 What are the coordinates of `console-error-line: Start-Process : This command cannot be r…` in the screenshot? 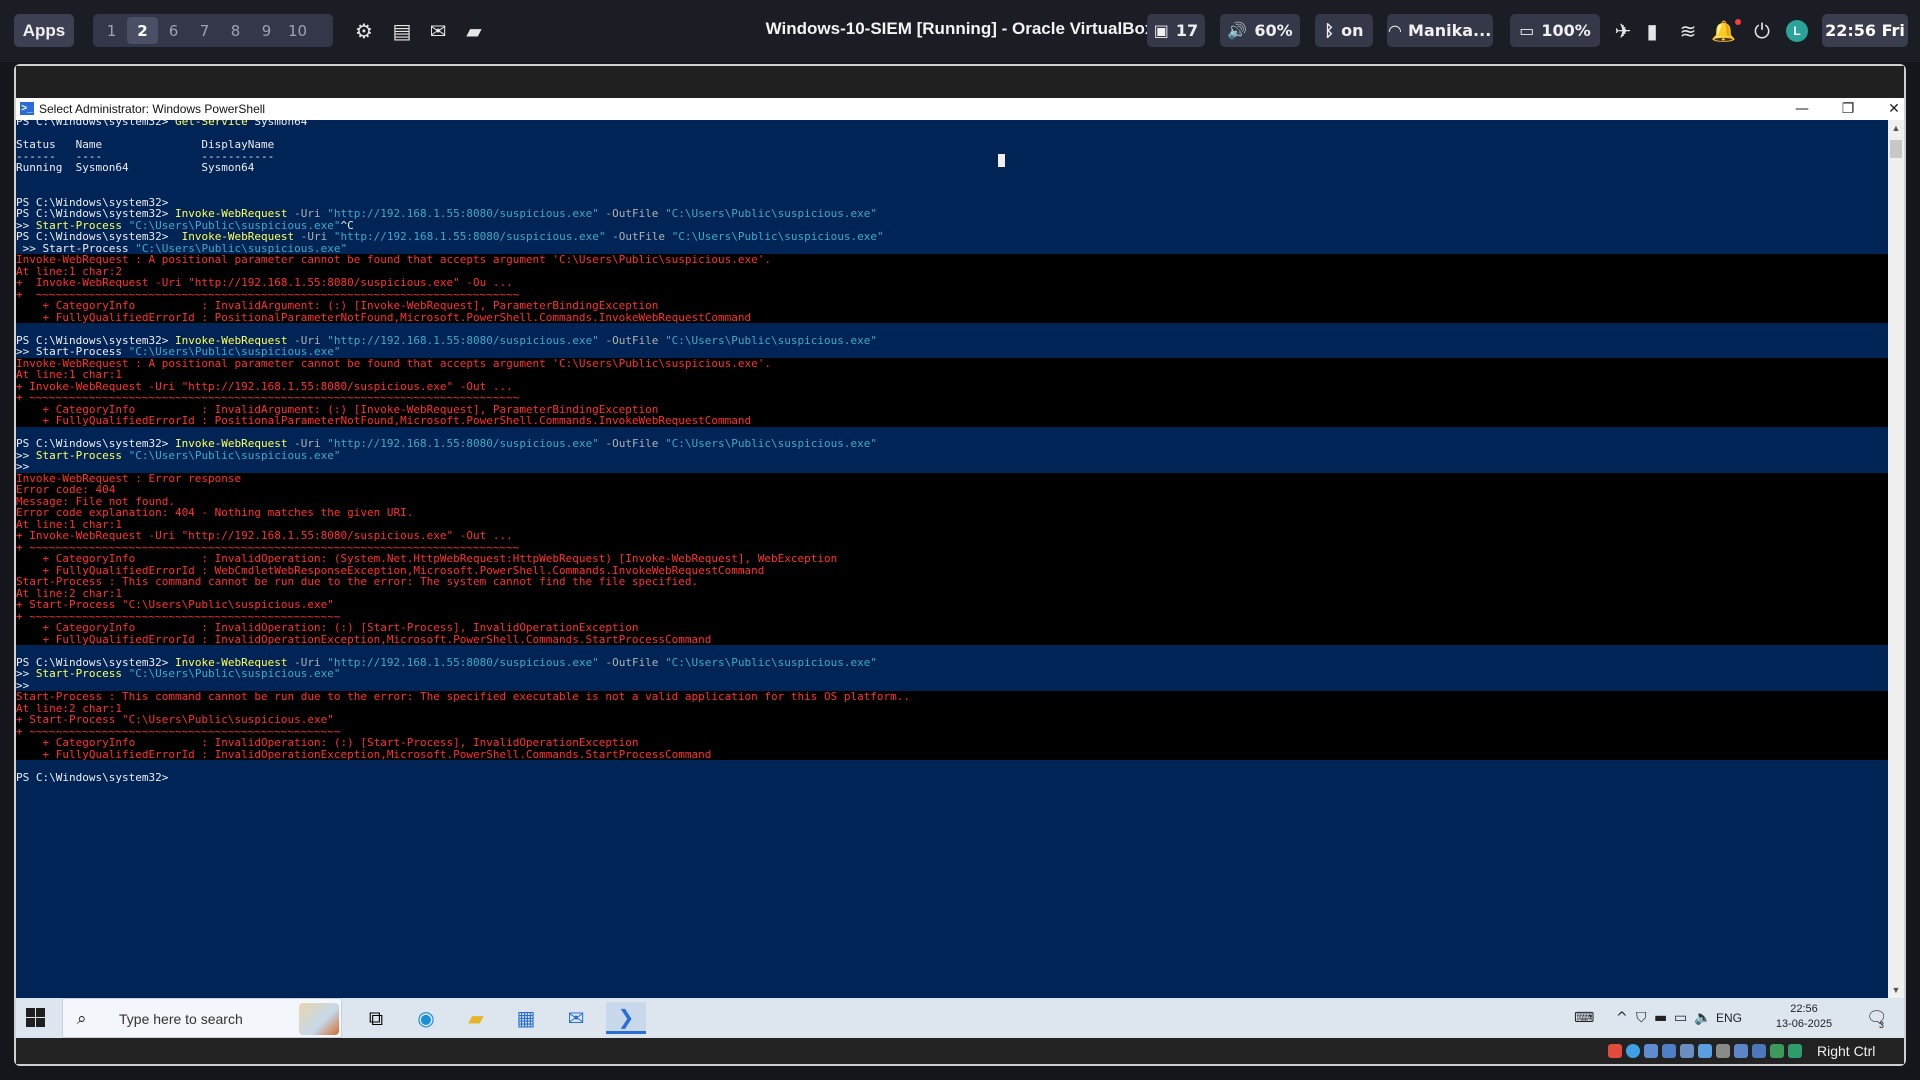 It's located at (952, 697).